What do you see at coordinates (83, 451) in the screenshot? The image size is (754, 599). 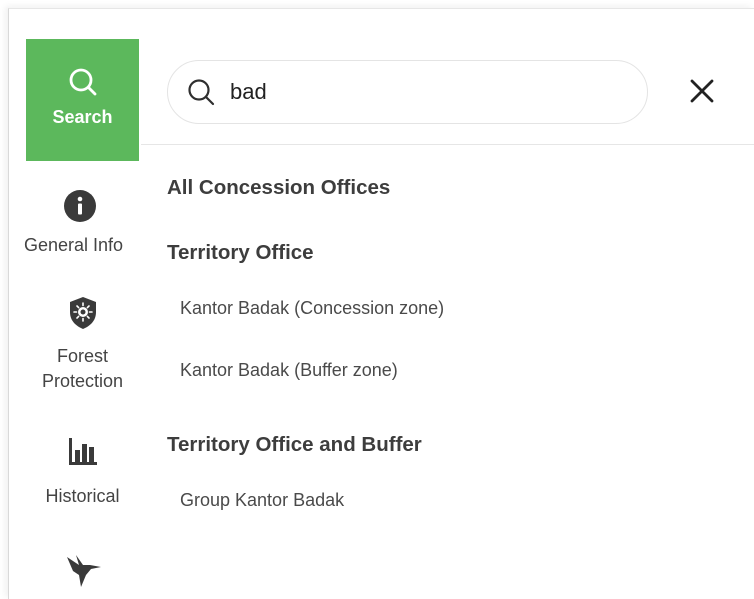 I see `bar-chart-icon` at bounding box center [83, 451].